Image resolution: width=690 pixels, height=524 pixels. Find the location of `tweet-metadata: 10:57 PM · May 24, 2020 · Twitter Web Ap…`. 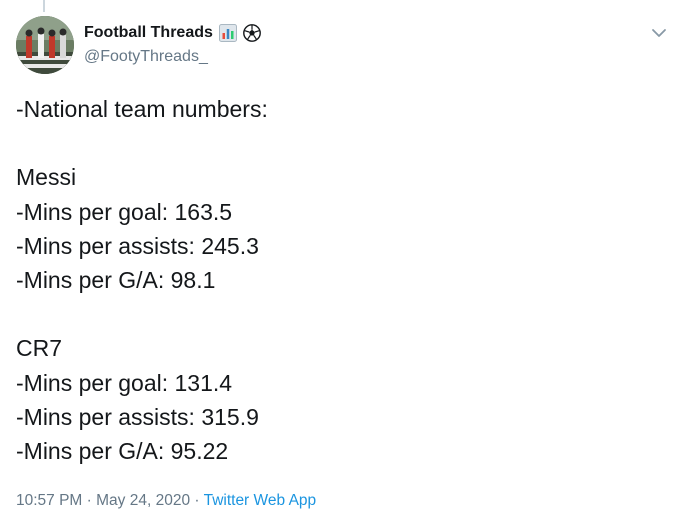

tweet-metadata: 10:57 PM · May 24, 2020 · Twitter Web Ap… is located at coordinates (166, 501).